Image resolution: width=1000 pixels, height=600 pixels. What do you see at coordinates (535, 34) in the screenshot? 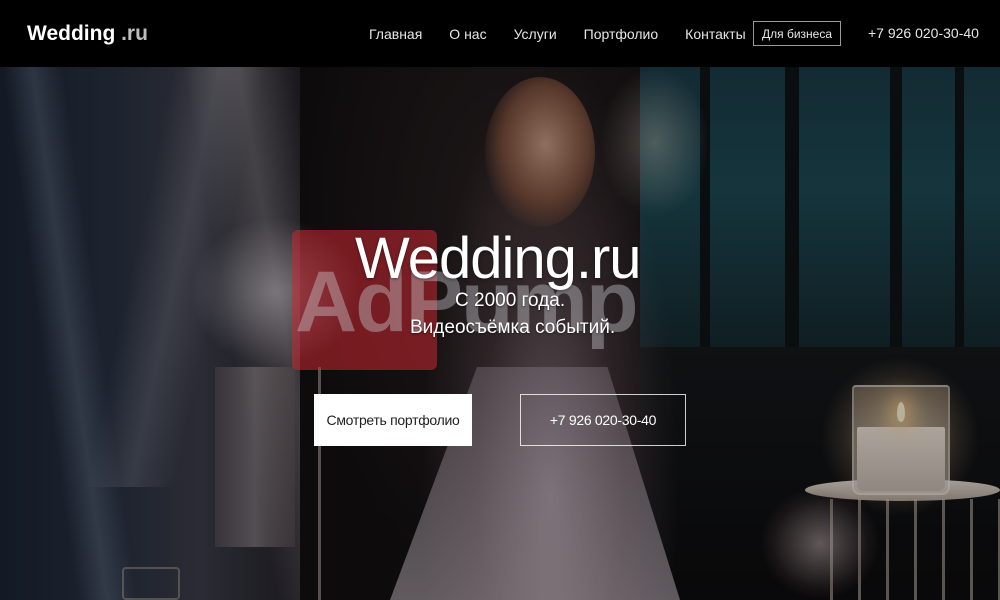
I see `nav-item-services: Услуги` at bounding box center [535, 34].